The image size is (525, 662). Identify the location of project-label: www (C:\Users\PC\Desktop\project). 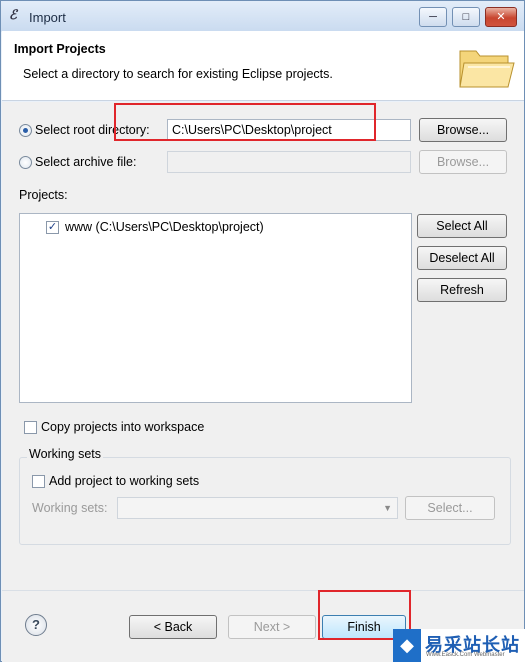
(164, 227).